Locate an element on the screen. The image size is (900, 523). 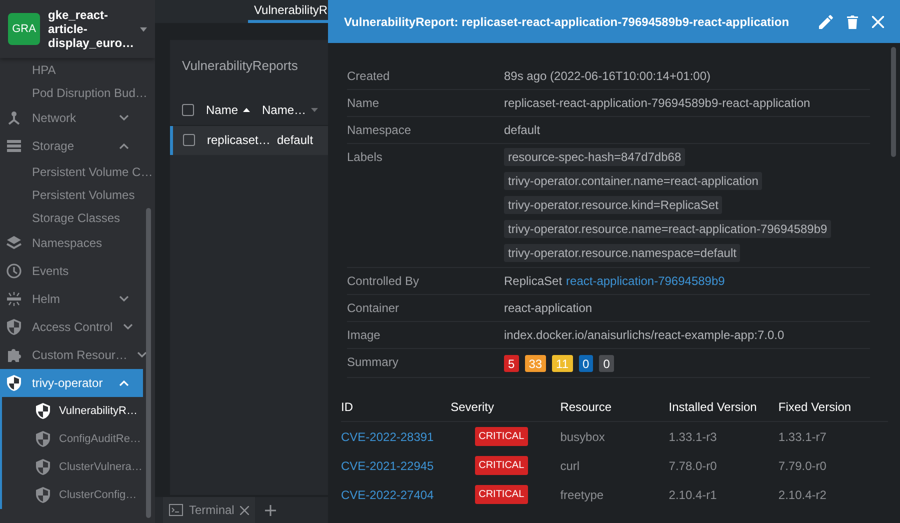
table-cell-text: curl is located at coordinates (570, 466).